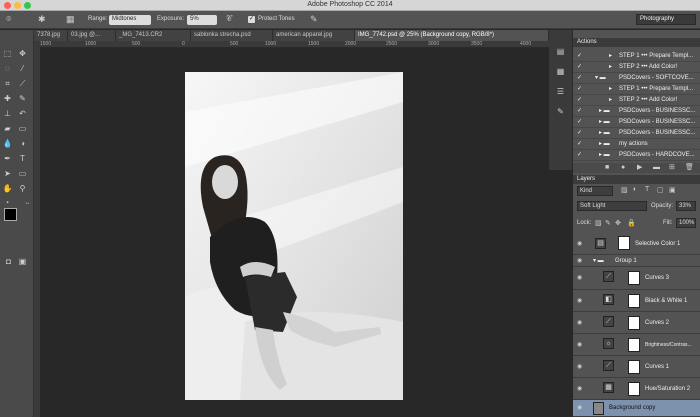  Describe the element at coordinates (314, 35) in the screenshot. I see `tab-5: american apparel.jpg` at that location.